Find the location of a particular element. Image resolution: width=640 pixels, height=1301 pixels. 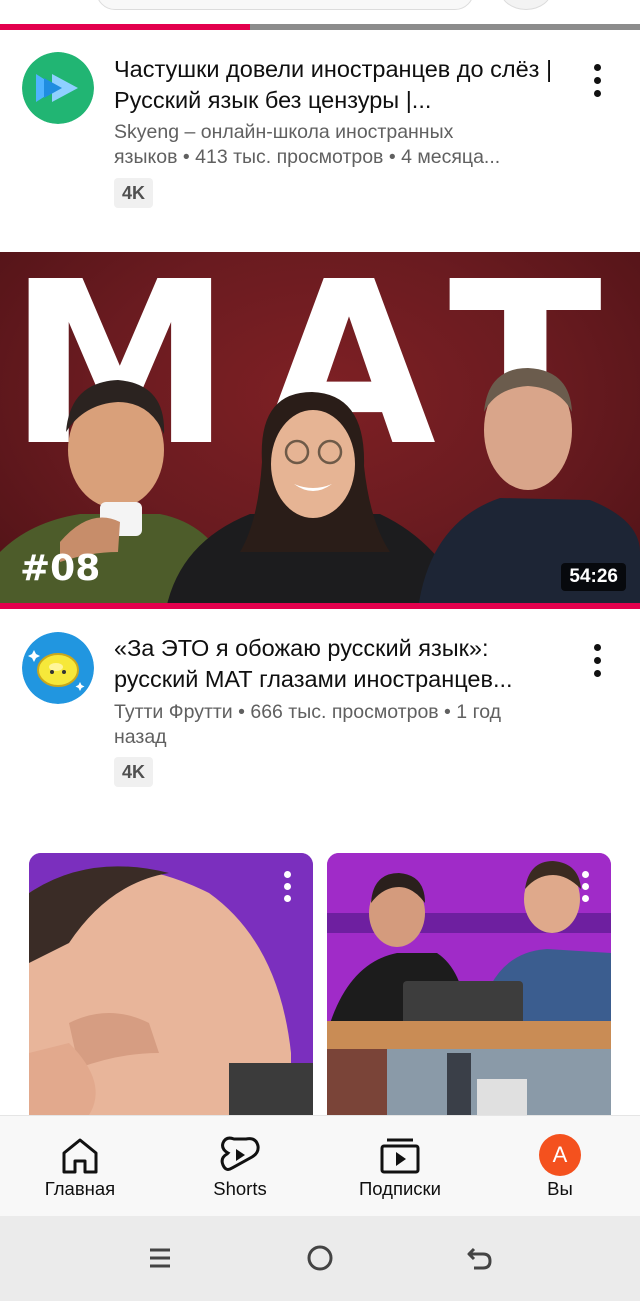

nav-home: Главная is located at coordinates (80, 1166).